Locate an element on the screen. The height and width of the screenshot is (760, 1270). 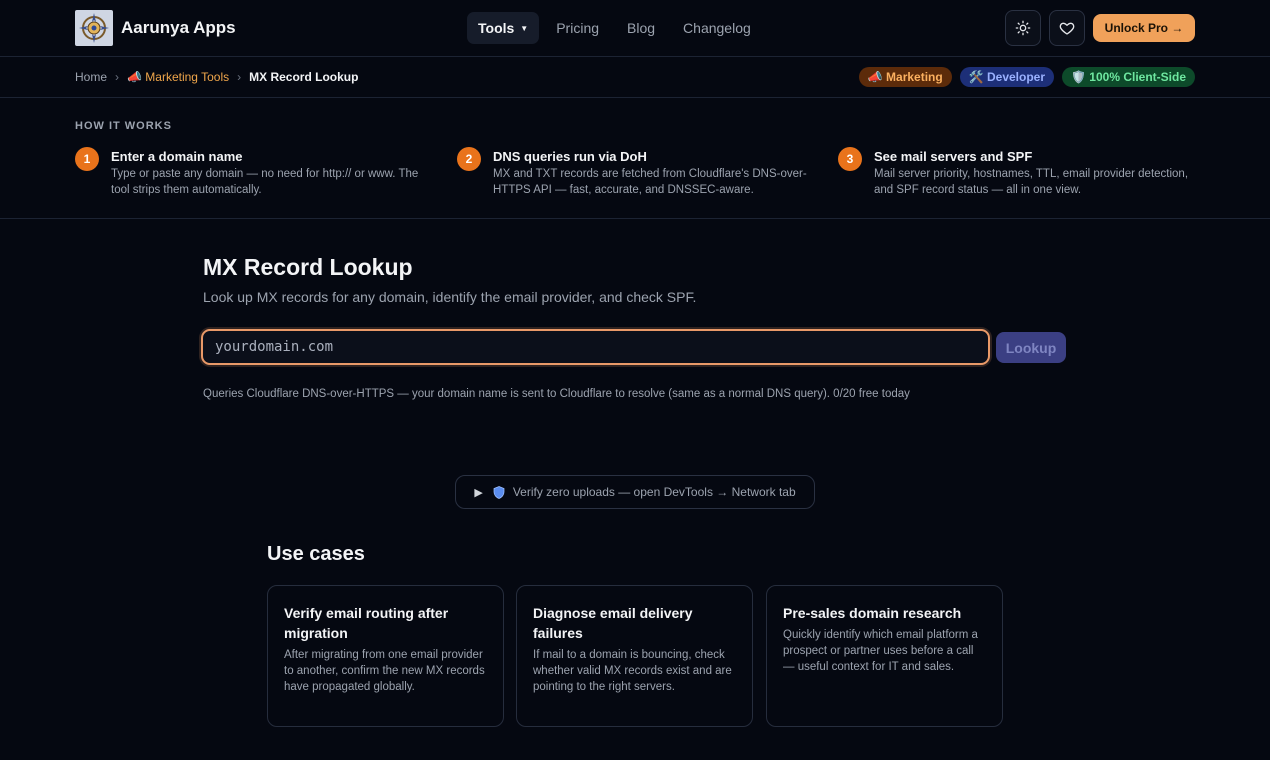
badge-client-side: 🛡️ 100% Client-Side is located at coordinates (1128, 77).